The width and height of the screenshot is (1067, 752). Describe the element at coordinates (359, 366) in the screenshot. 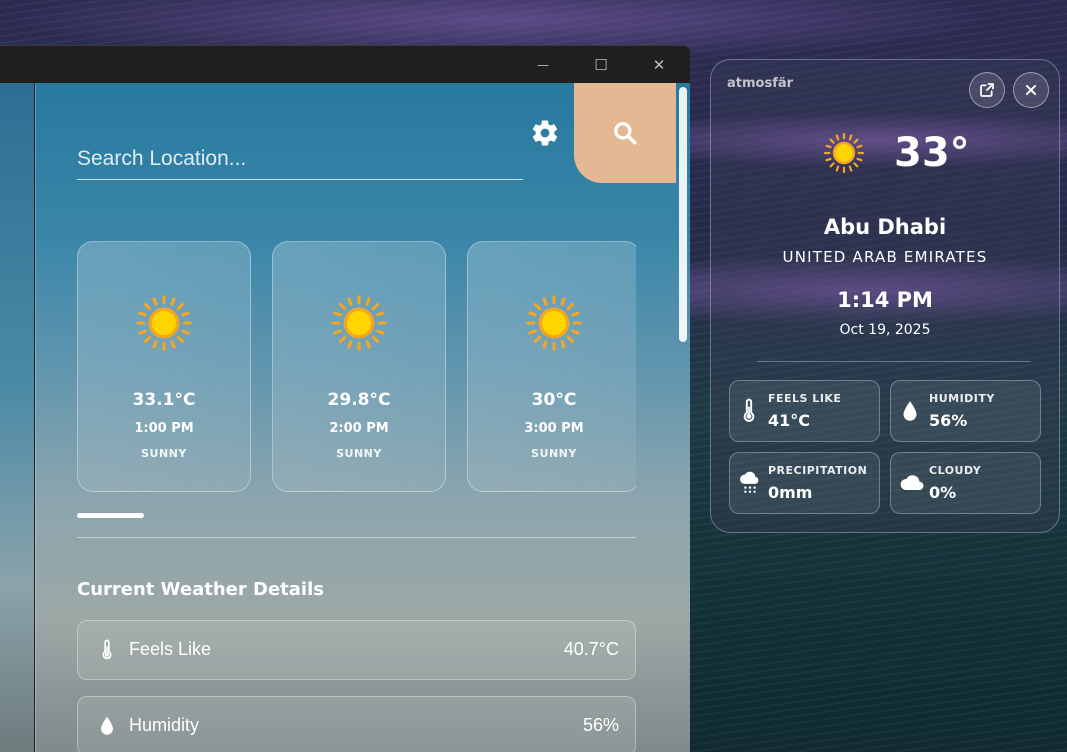

I see `forecast-card: 29.8°C 2:00 PM SUNNY` at that location.